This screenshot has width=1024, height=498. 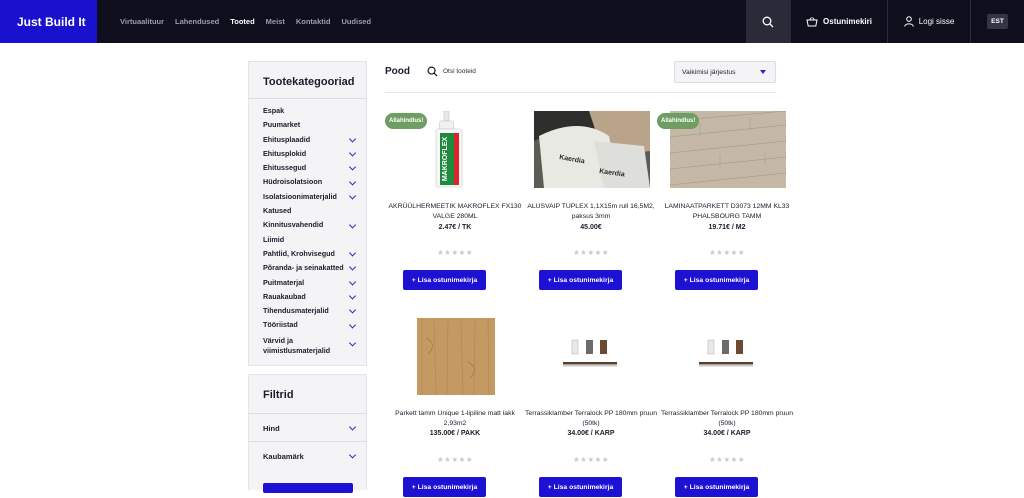 I want to click on product-price: 34.00€ / KARP, so click(x=727, y=433).